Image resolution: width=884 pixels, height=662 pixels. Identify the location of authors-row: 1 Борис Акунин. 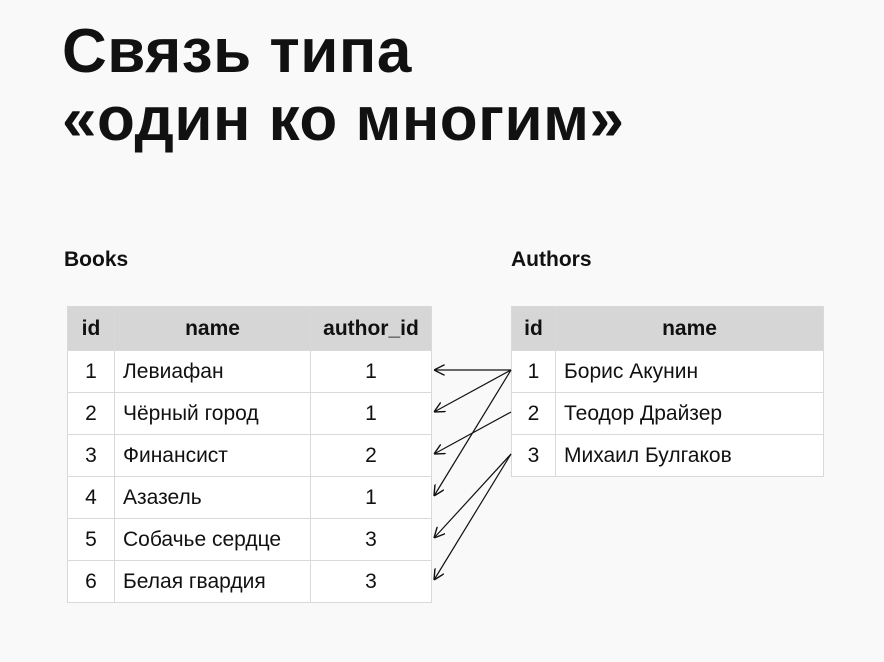
(667, 371).